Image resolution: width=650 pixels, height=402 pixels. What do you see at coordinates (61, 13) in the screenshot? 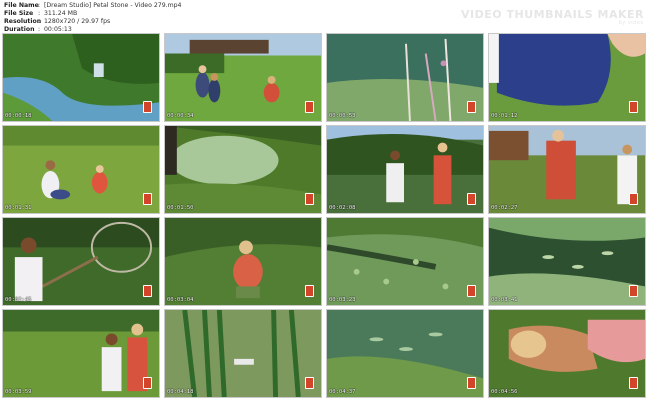
I see `info-value: 311.24 MB` at bounding box center [61, 13].